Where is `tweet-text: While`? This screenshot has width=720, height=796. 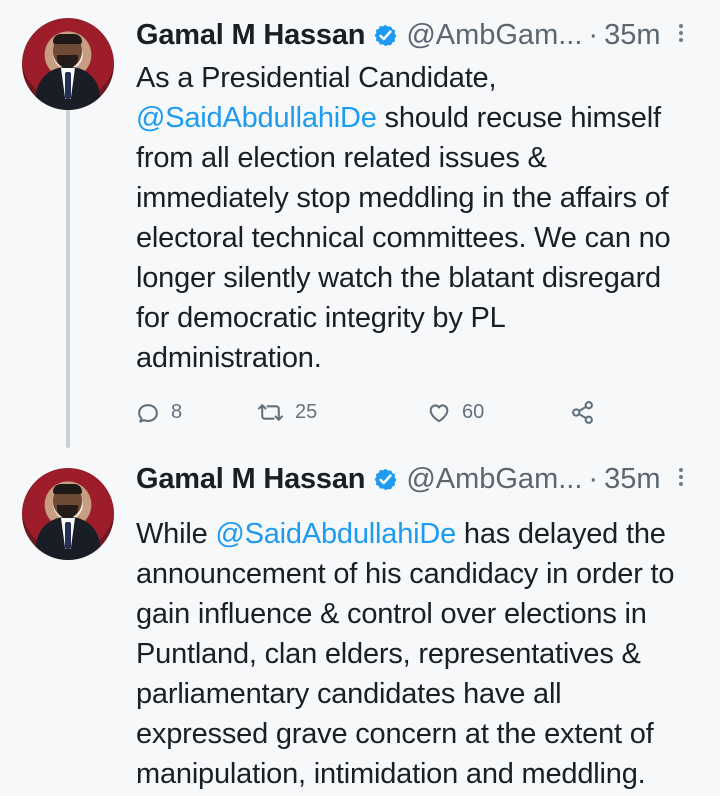 tweet-text: While is located at coordinates (176, 534).